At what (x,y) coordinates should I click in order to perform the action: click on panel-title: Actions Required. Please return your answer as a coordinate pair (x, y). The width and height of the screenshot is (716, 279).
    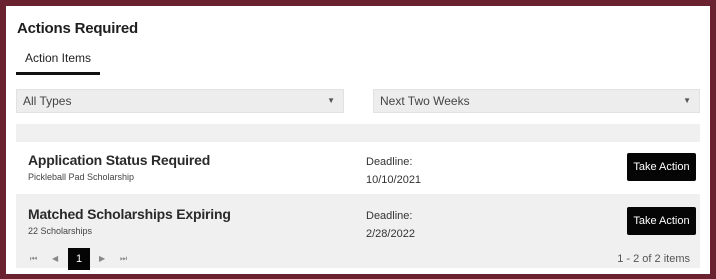
    Looking at the image, I should click on (77, 28).